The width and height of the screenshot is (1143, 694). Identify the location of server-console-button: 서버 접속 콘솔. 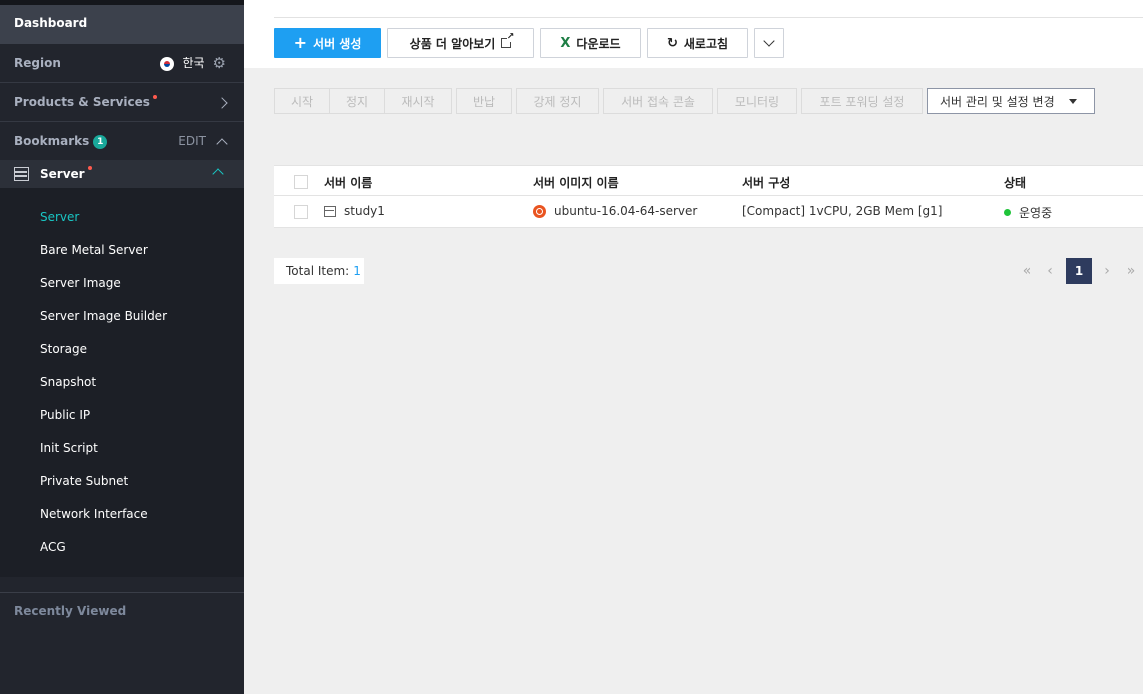
(658, 101).